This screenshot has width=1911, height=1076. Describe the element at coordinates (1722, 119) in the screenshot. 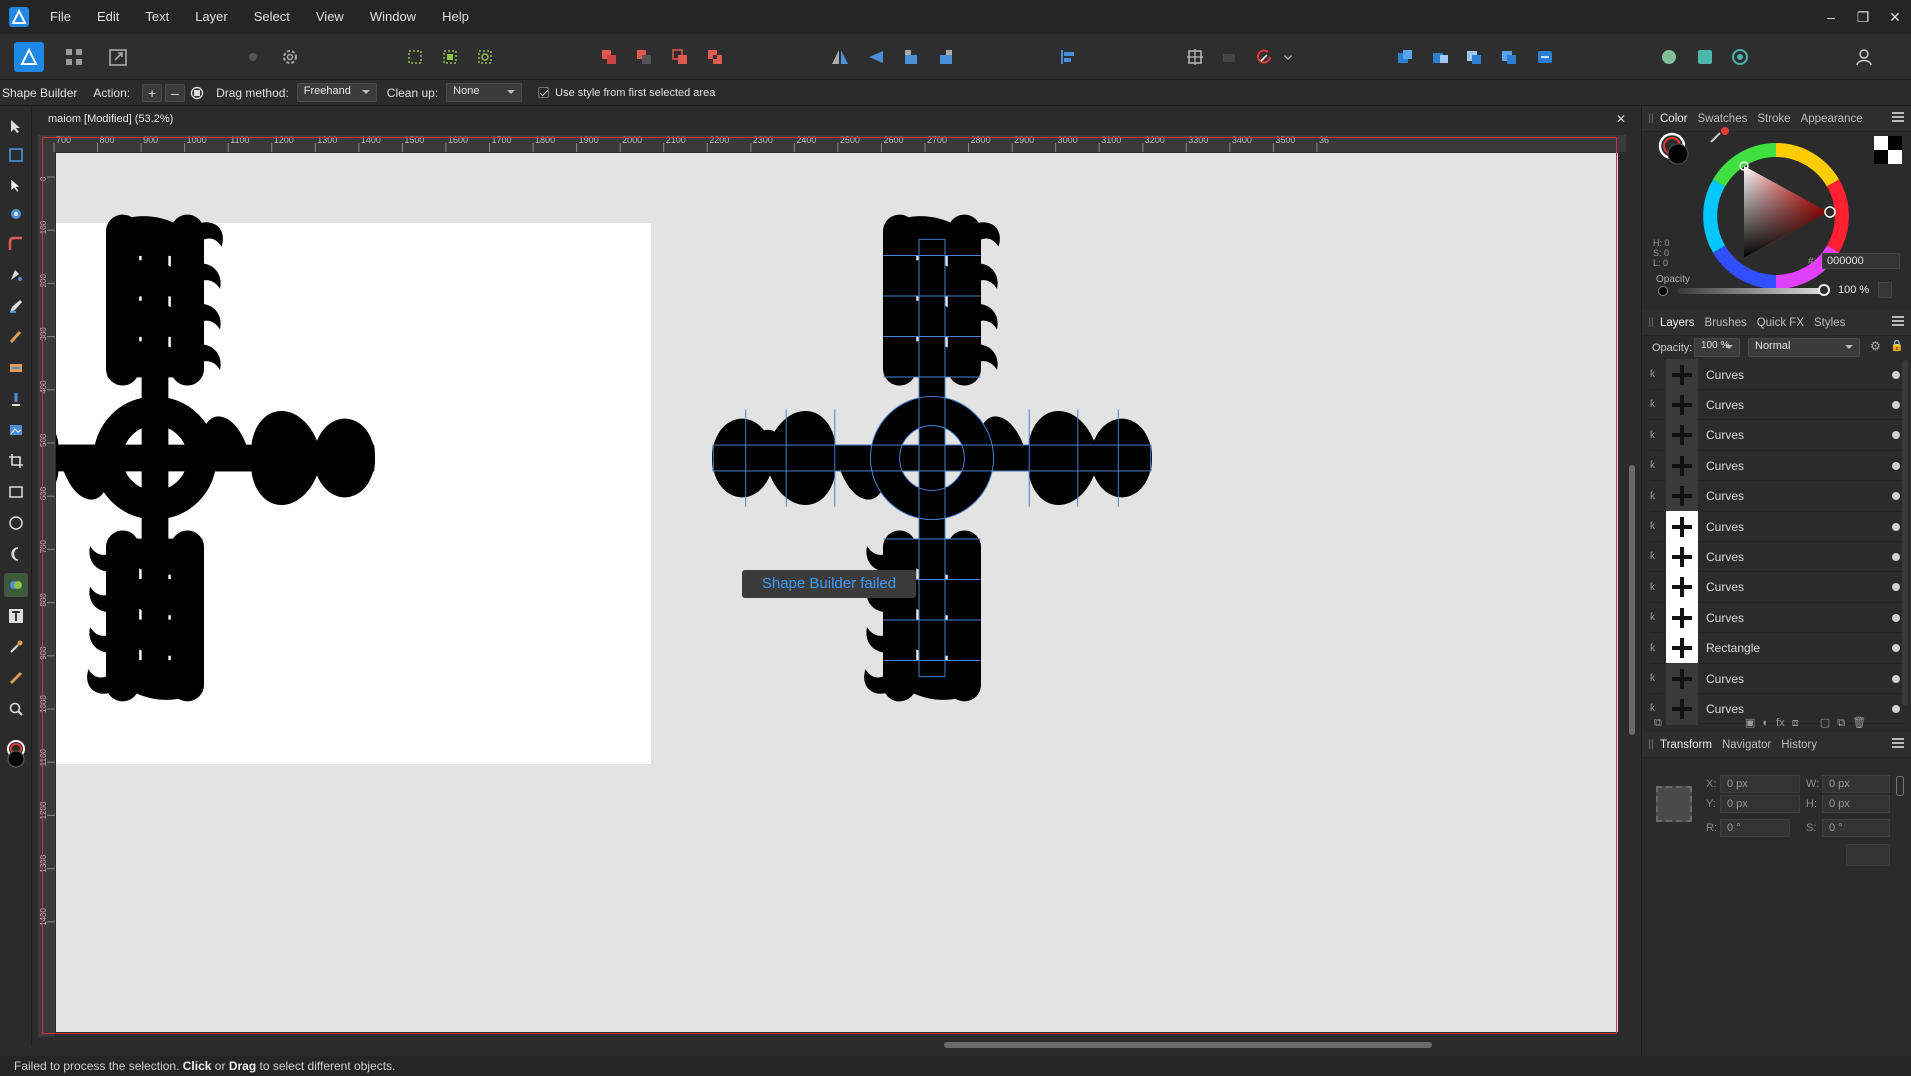

I see `tab-swatches: Swatches` at that location.